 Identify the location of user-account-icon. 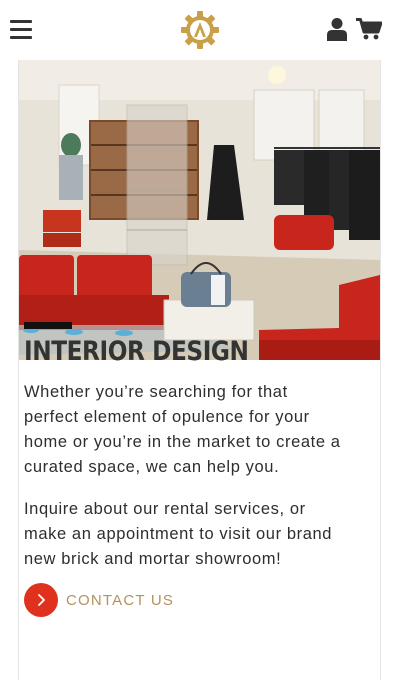
(337, 29).